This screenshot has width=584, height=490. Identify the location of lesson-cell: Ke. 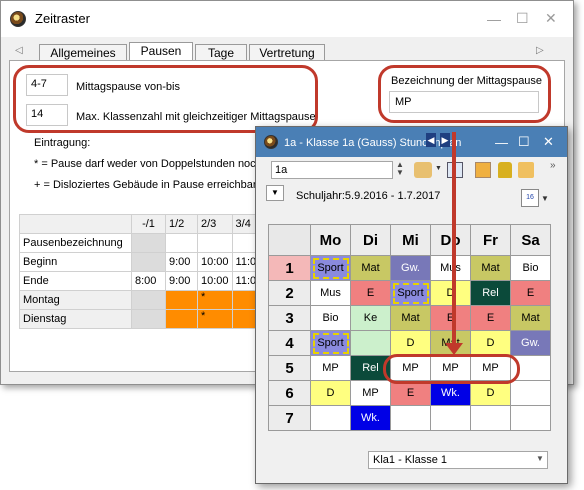
(370, 318).